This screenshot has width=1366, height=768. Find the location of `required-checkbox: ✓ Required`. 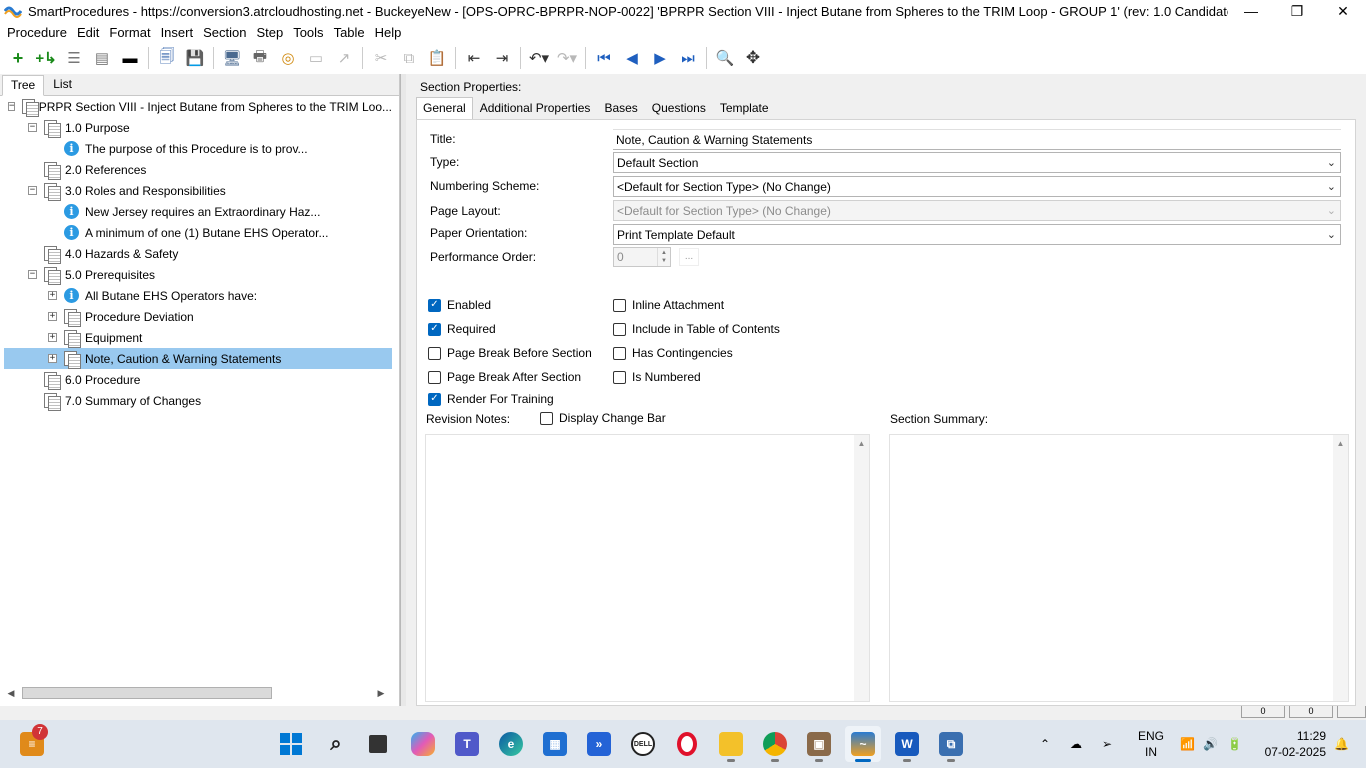

required-checkbox: ✓ Required is located at coordinates (462, 329).